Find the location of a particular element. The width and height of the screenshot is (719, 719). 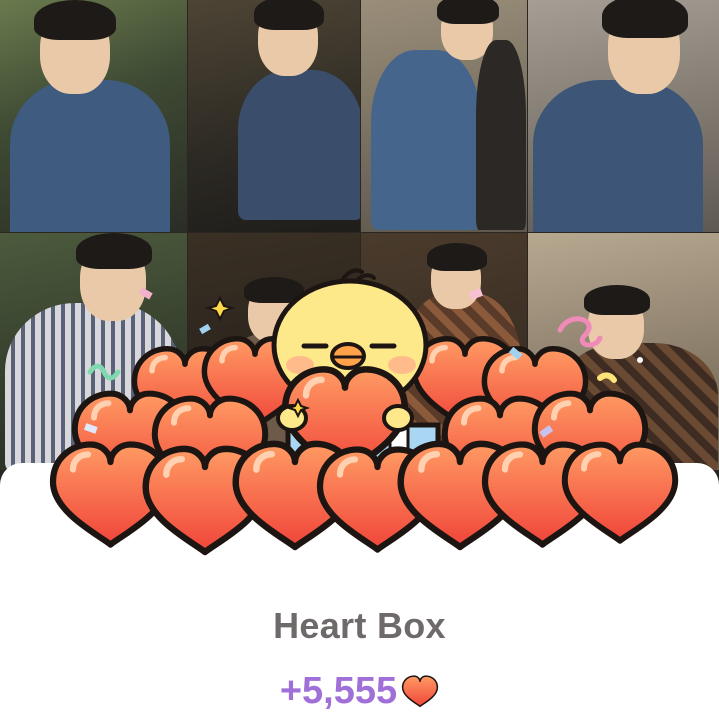

heart-icon is located at coordinates (420, 691).